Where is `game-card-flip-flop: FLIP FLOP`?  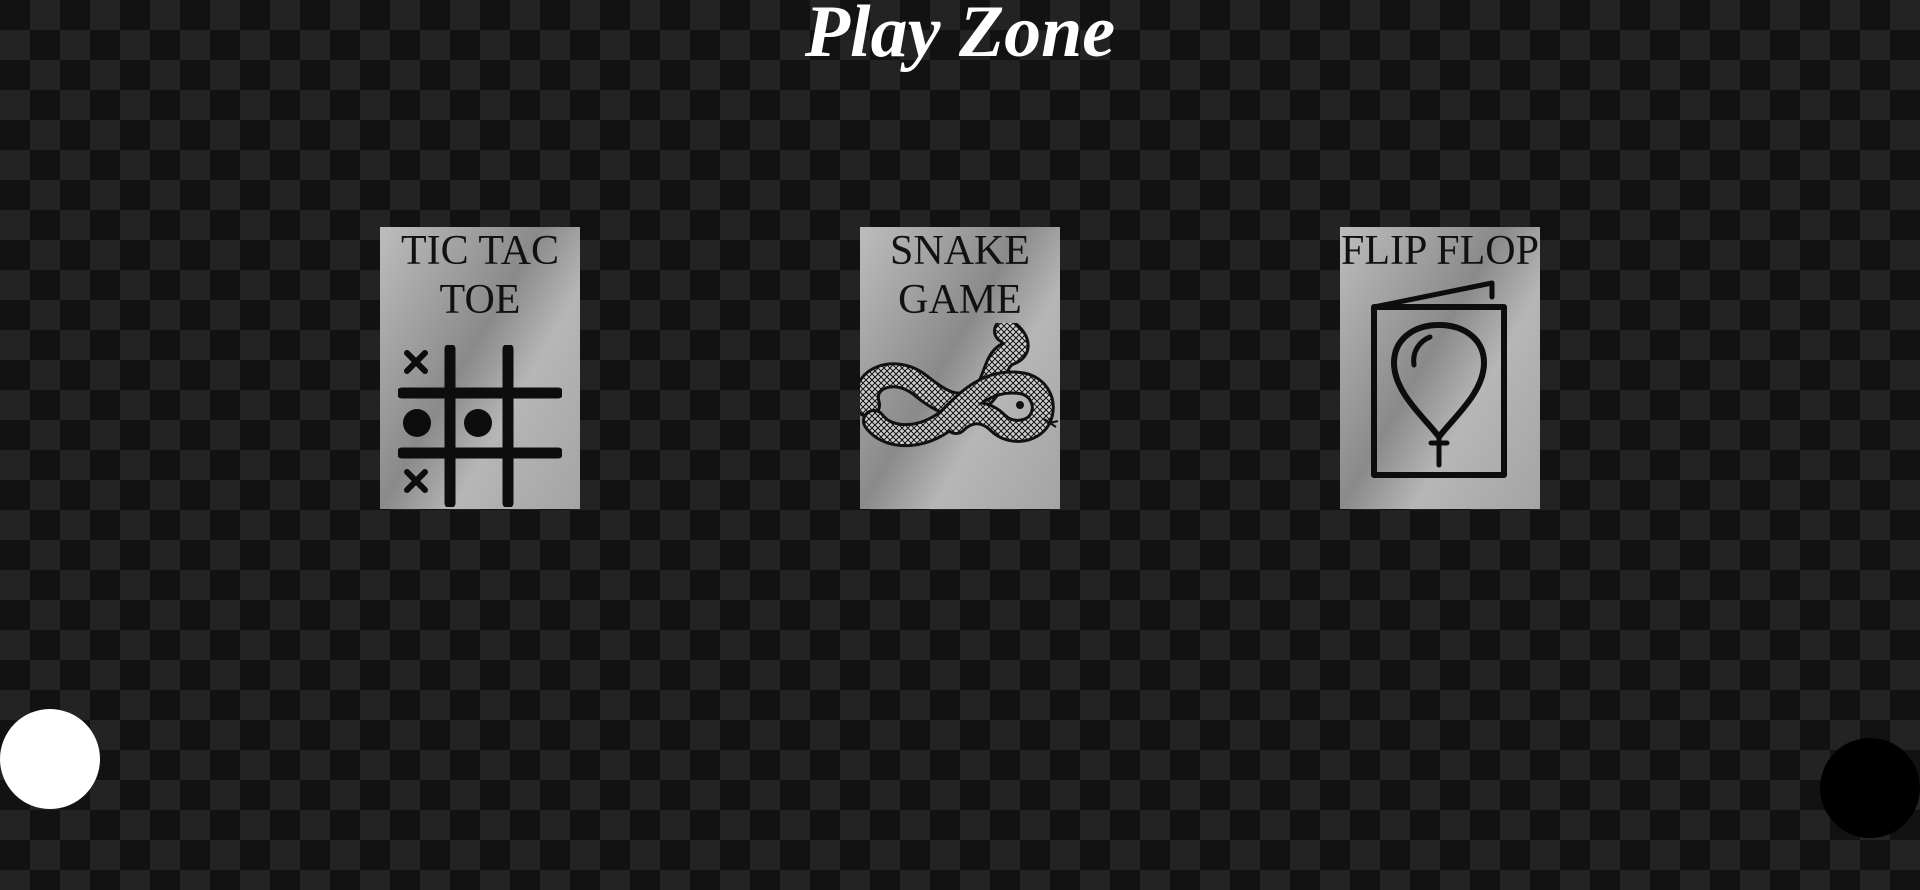 game-card-flip-flop: FLIP FLOP is located at coordinates (1440, 368).